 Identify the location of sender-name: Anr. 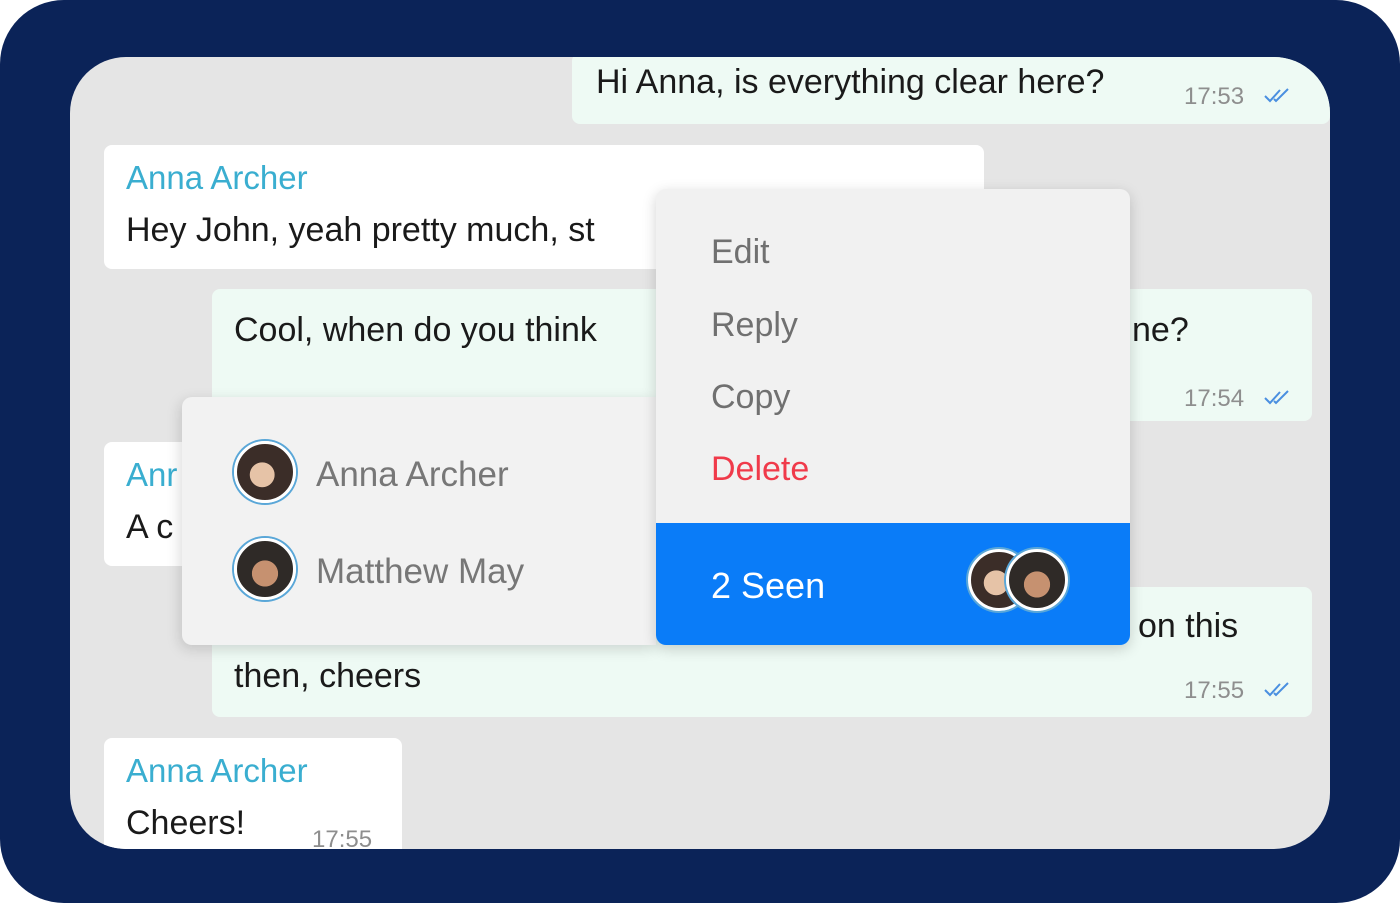
(152, 474).